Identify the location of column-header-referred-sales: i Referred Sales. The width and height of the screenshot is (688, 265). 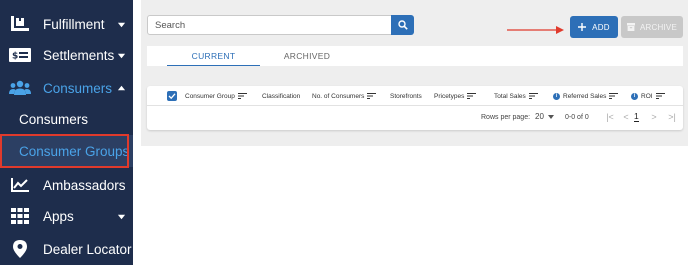
(586, 96).